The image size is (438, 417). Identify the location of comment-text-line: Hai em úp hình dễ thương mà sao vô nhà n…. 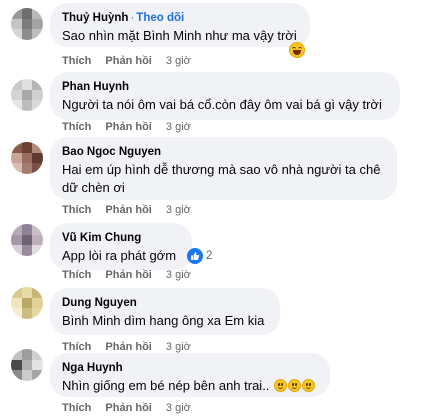
(221, 169).